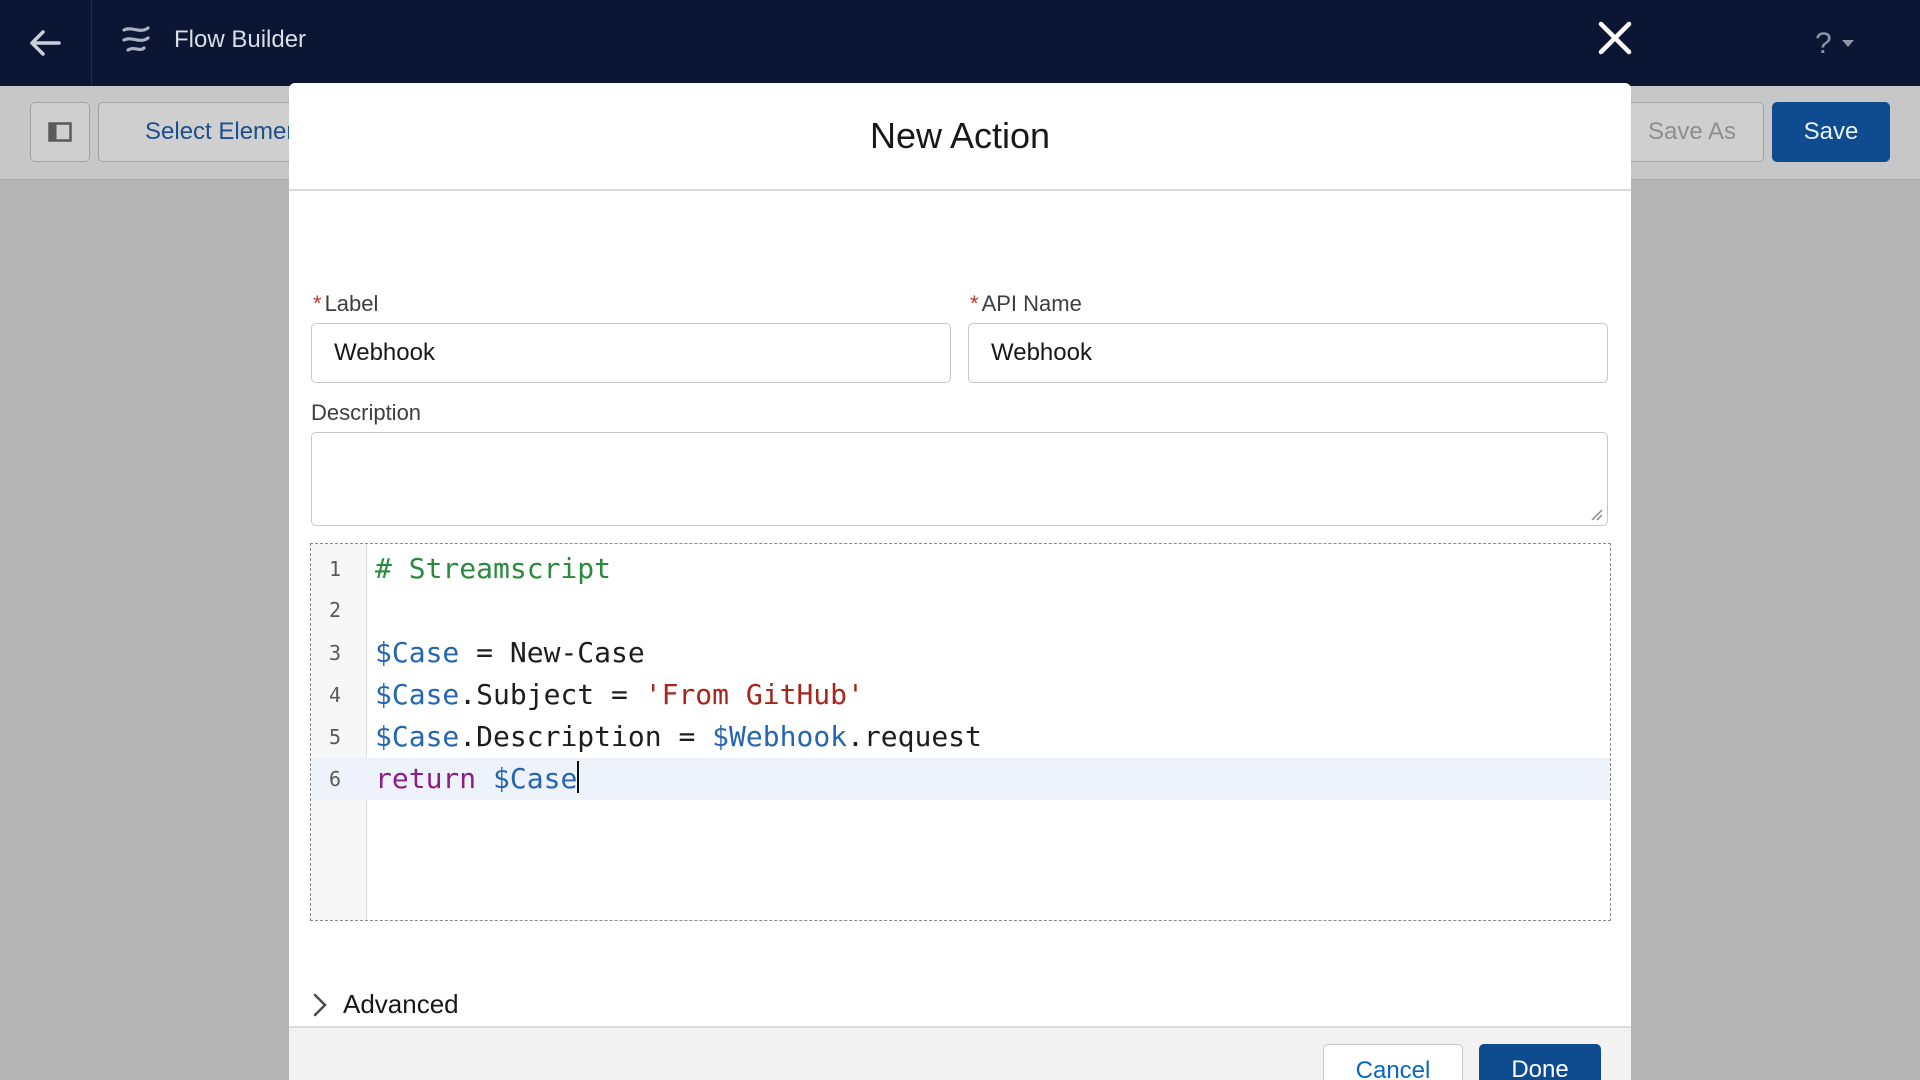 This screenshot has height=1080, width=1920. Describe the element at coordinates (960, 653) in the screenshot. I see `code-line: 3 $Case = New-Case` at that location.